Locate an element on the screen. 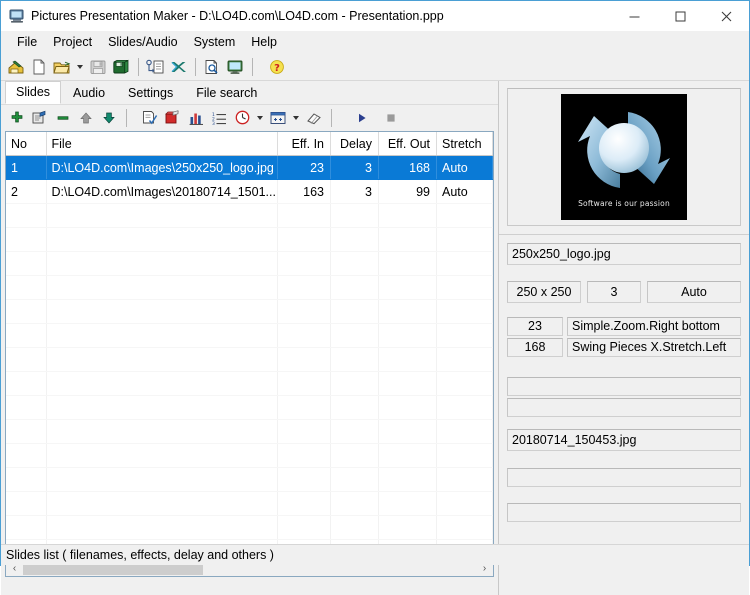 The width and height of the screenshot is (750, 595). logo-caption: Software is our passion is located at coordinates (624, 203).